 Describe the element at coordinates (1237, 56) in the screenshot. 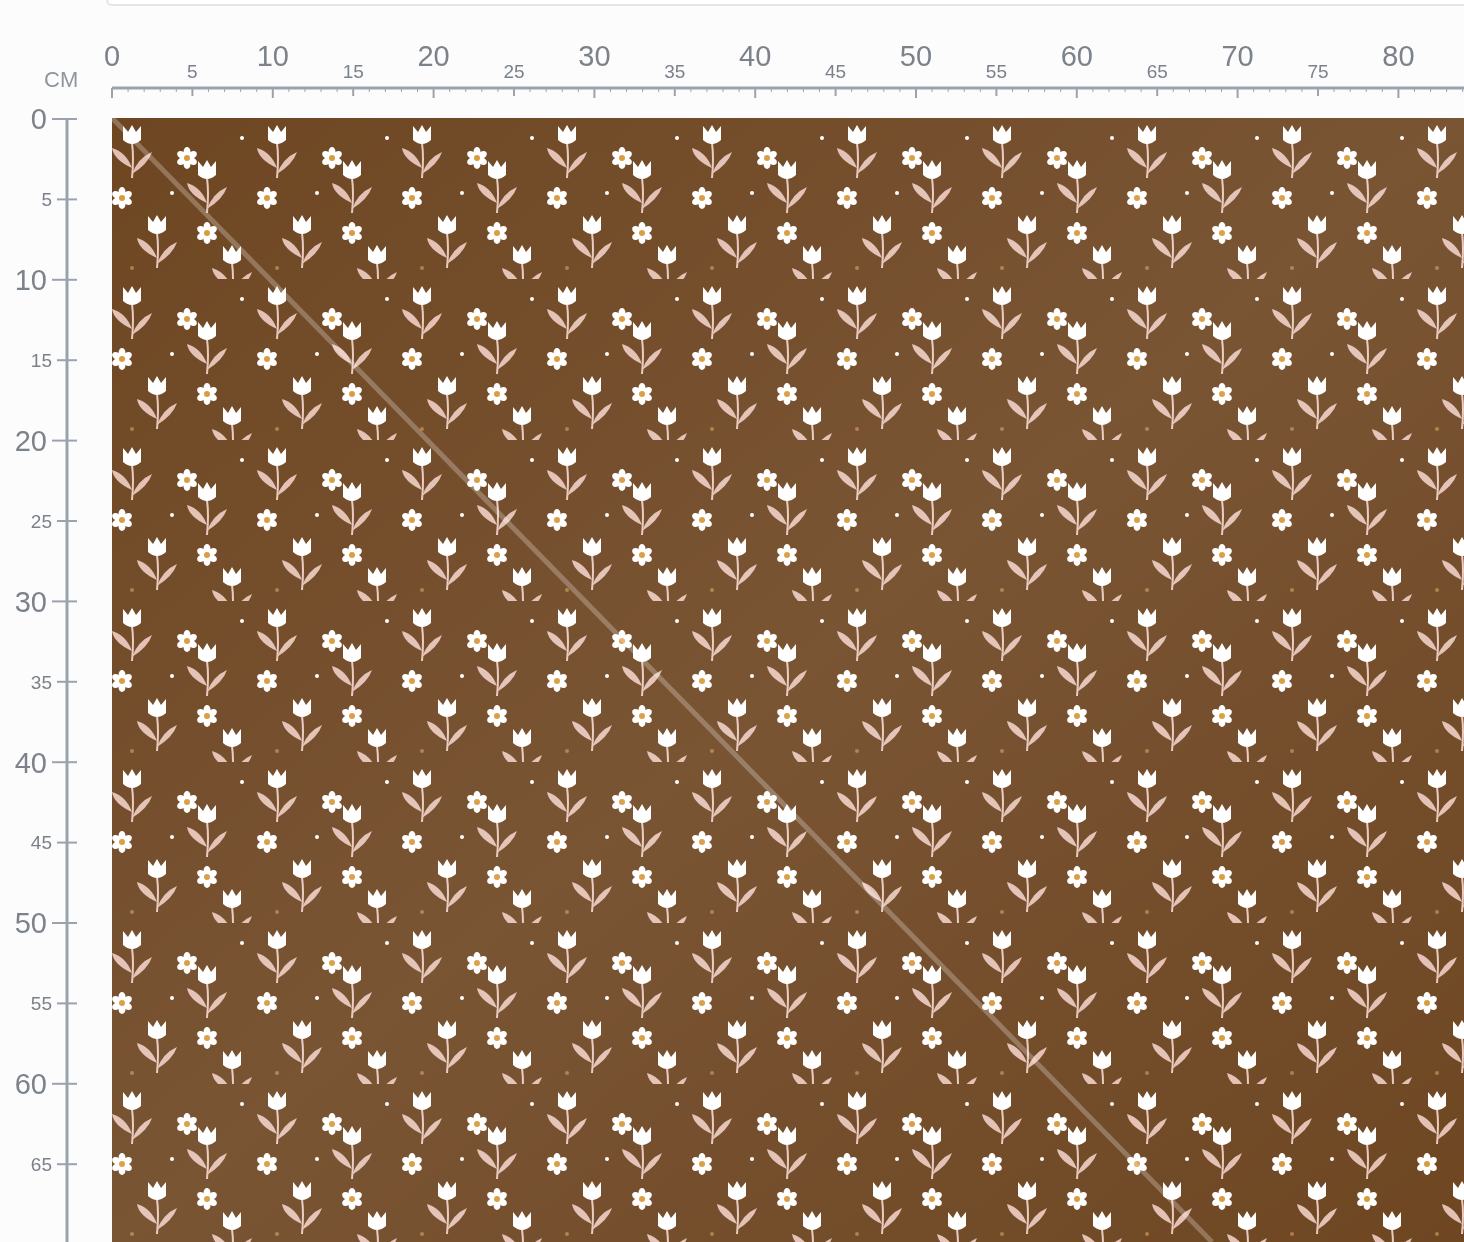

I see `ruler-label: 70` at that location.